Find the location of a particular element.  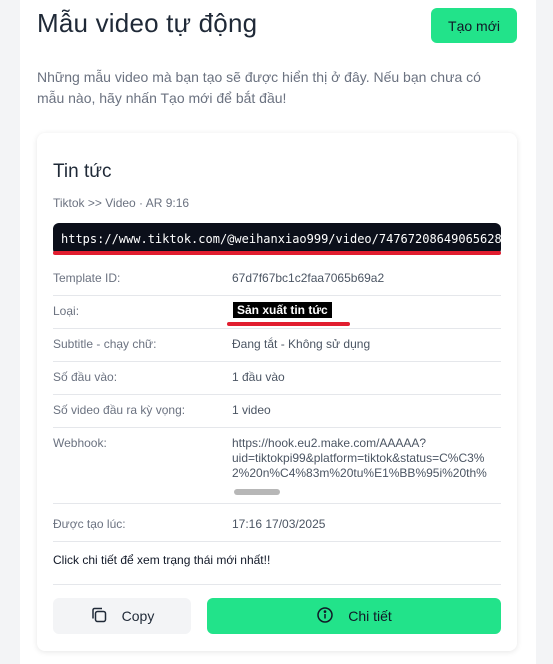

copy-button-label: Copy is located at coordinates (138, 616).